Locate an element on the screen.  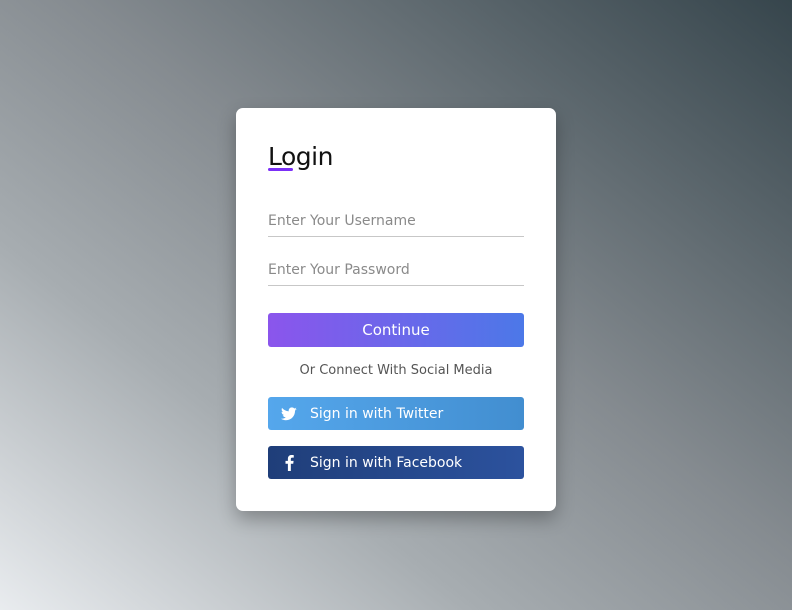
facebook-signin-button: Sign in with Facebook is located at coordinates (396, 462).